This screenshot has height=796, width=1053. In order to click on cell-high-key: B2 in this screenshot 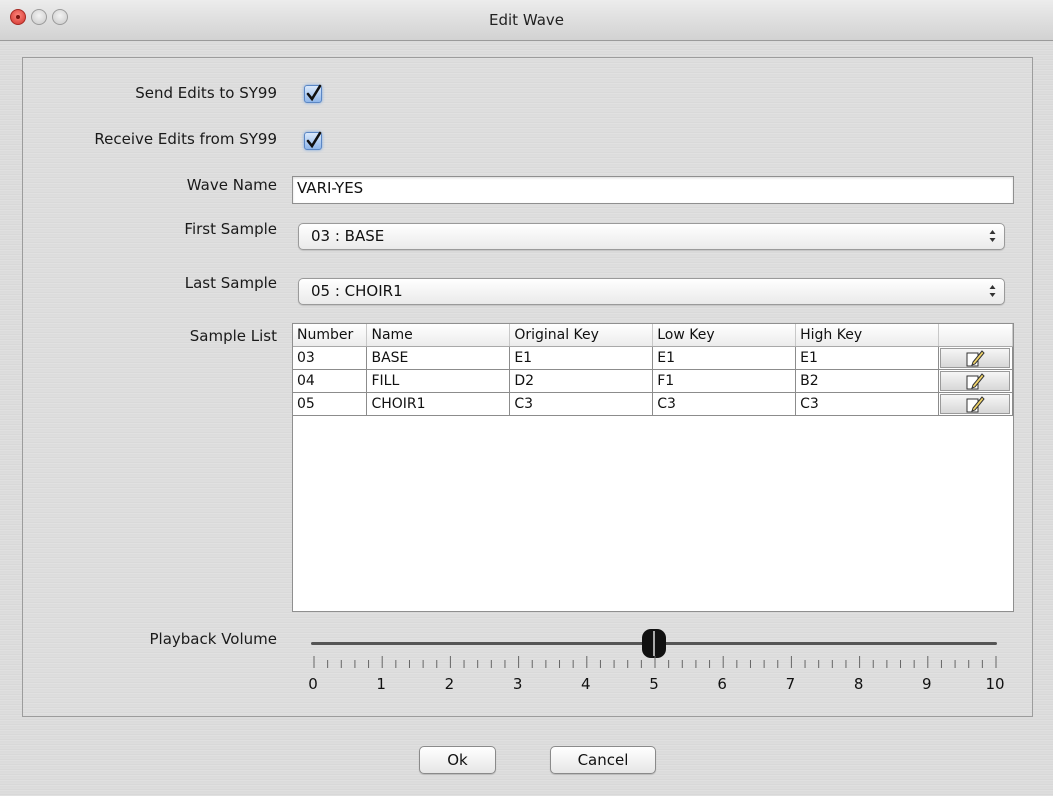, I will do `click(867, 381)`.